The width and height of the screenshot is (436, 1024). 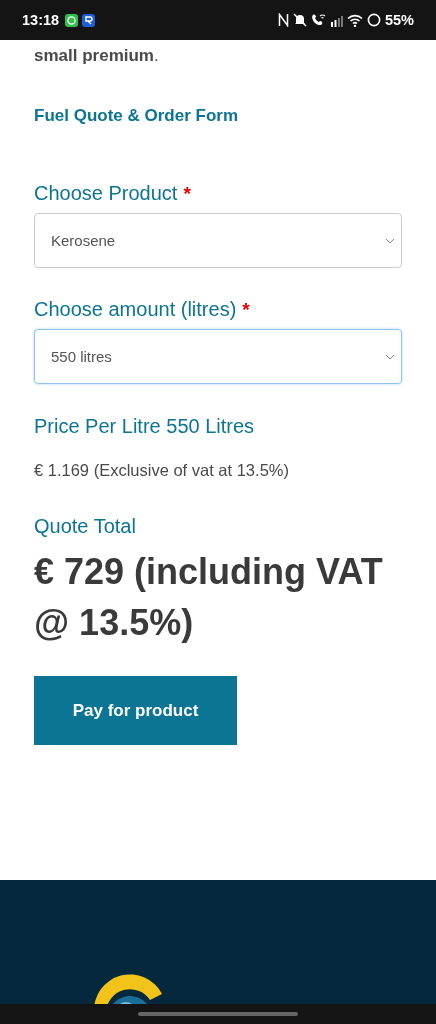 What do you see at coordinates (135, 309) in the screenshot?
I see `field-label: Choose amount (litres)` at bounding box center [135, 309].